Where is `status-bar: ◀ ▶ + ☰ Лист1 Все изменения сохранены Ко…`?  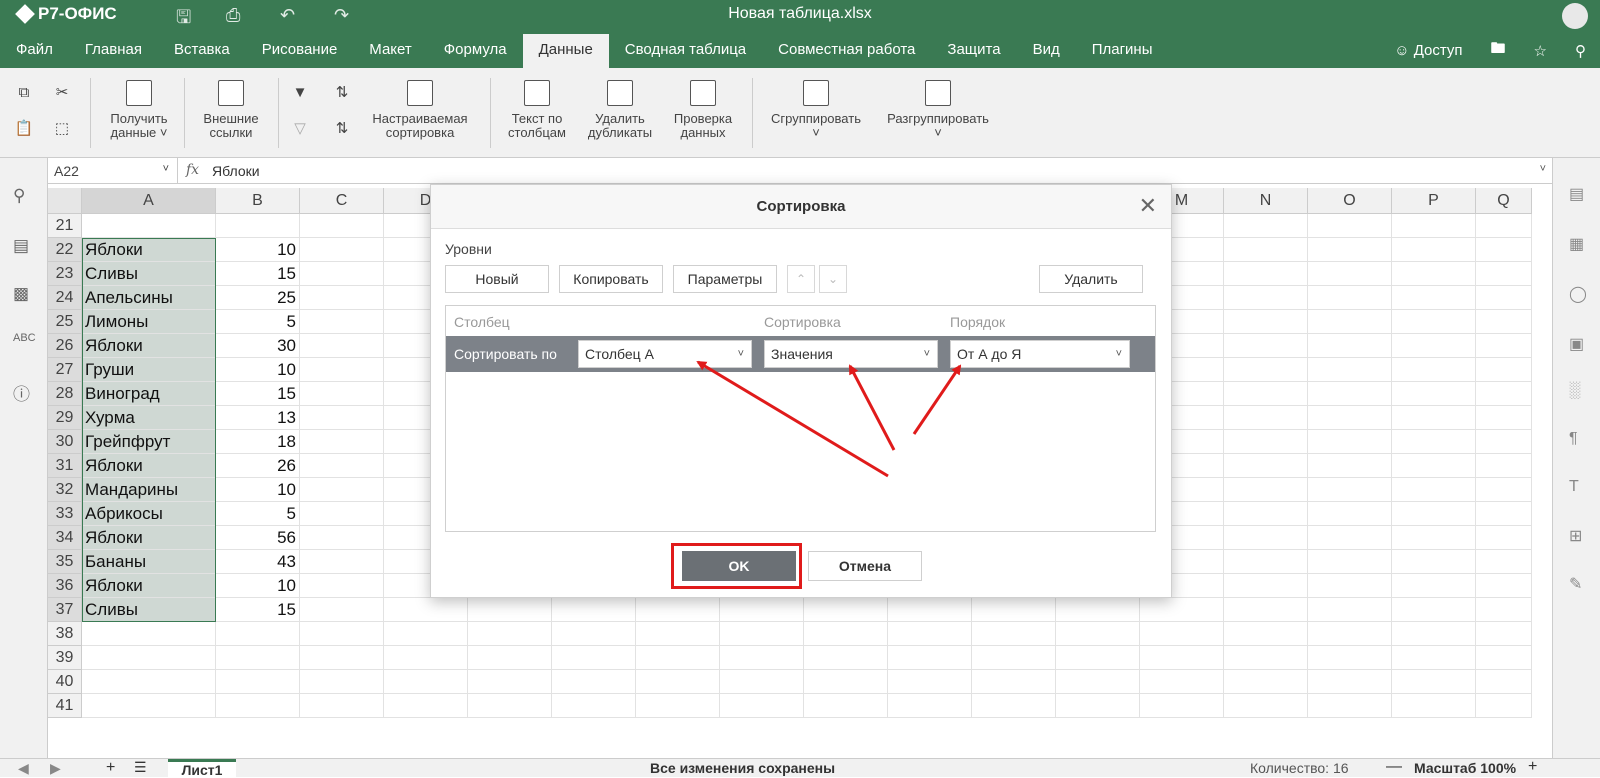 status-bar: ◀ ▶ + ☰ Лист1 Все изменения сохранены Ко… is located at coordinates (800, 768).